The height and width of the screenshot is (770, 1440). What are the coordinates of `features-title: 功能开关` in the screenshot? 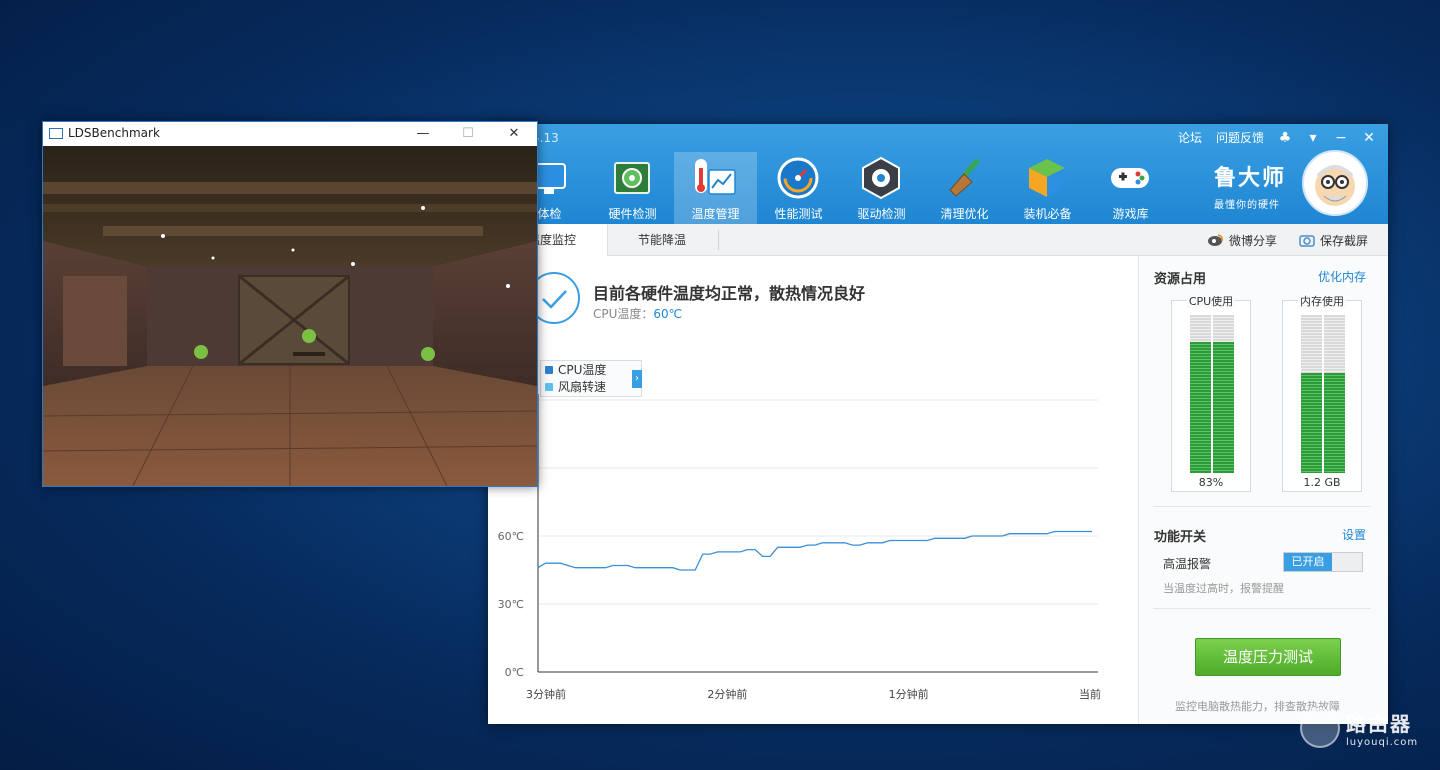 It's located at (1180, 537).